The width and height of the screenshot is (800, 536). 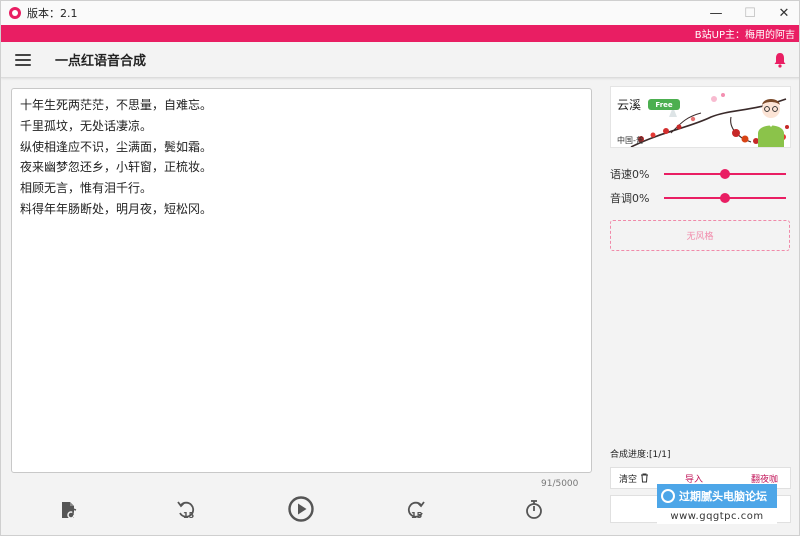 What do you see at coordinates (116, 167) in the screenshot?
I see `editor-line: 夜来幽梦忽还乡，小轩窗，正梳妆。` at bounding box center [116, 167].